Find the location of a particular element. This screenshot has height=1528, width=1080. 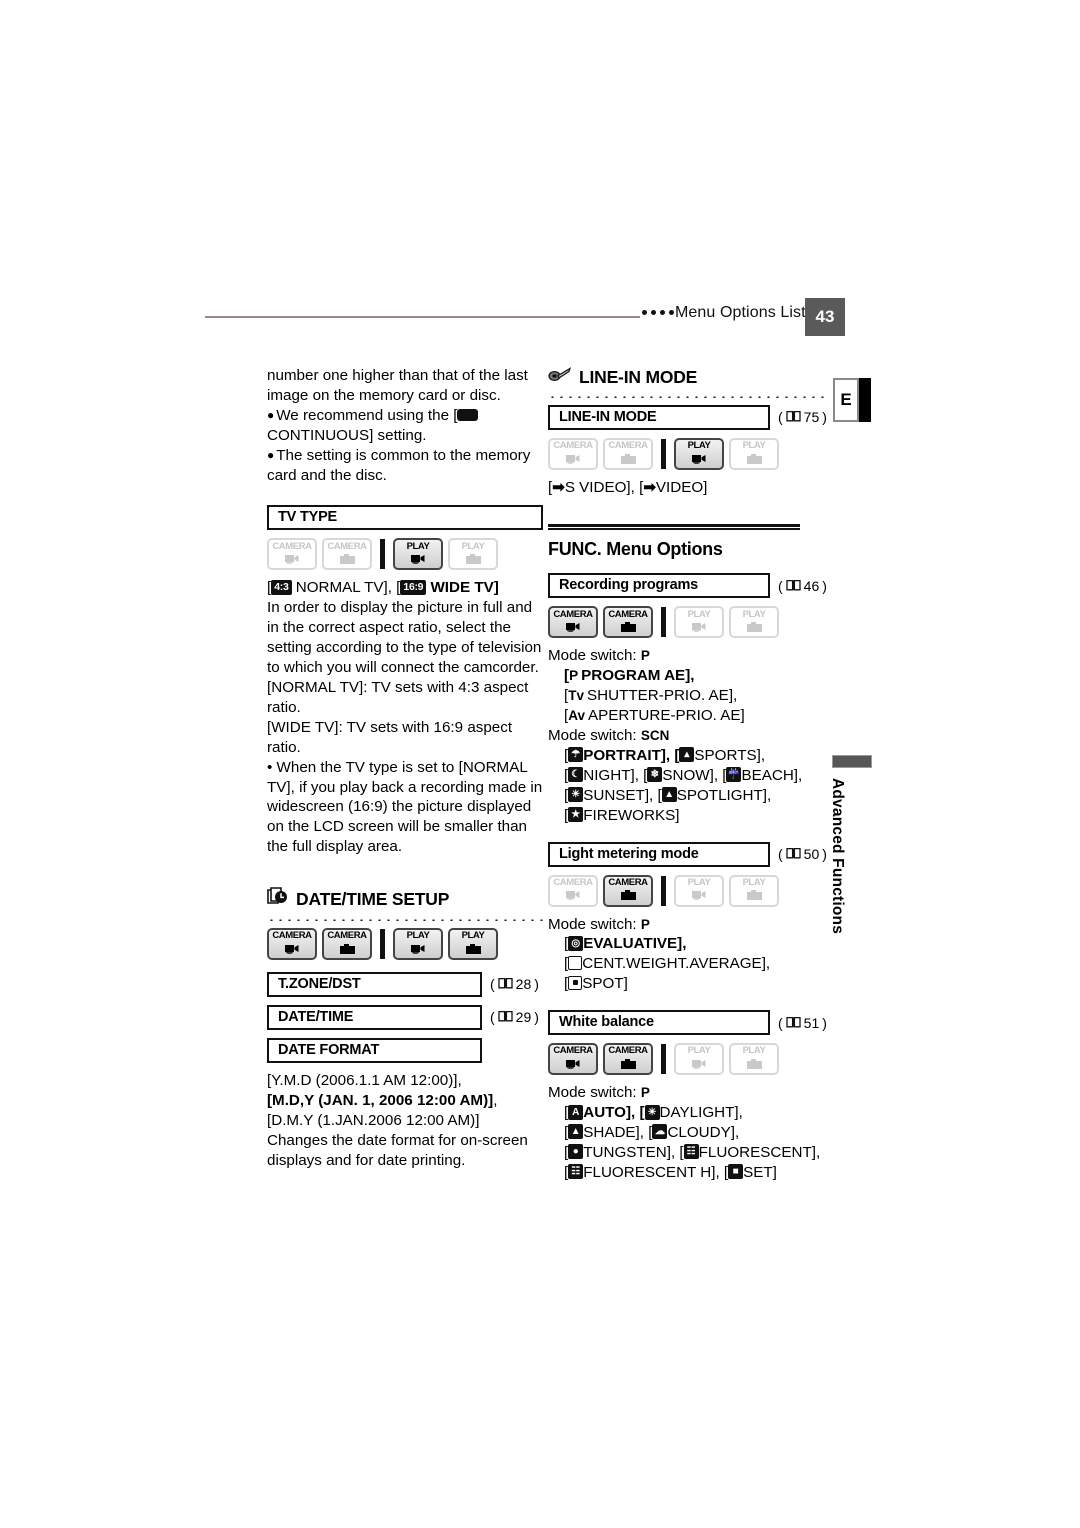

date-format-row: DATE FORMAT is located at coordinates (405, 1051).